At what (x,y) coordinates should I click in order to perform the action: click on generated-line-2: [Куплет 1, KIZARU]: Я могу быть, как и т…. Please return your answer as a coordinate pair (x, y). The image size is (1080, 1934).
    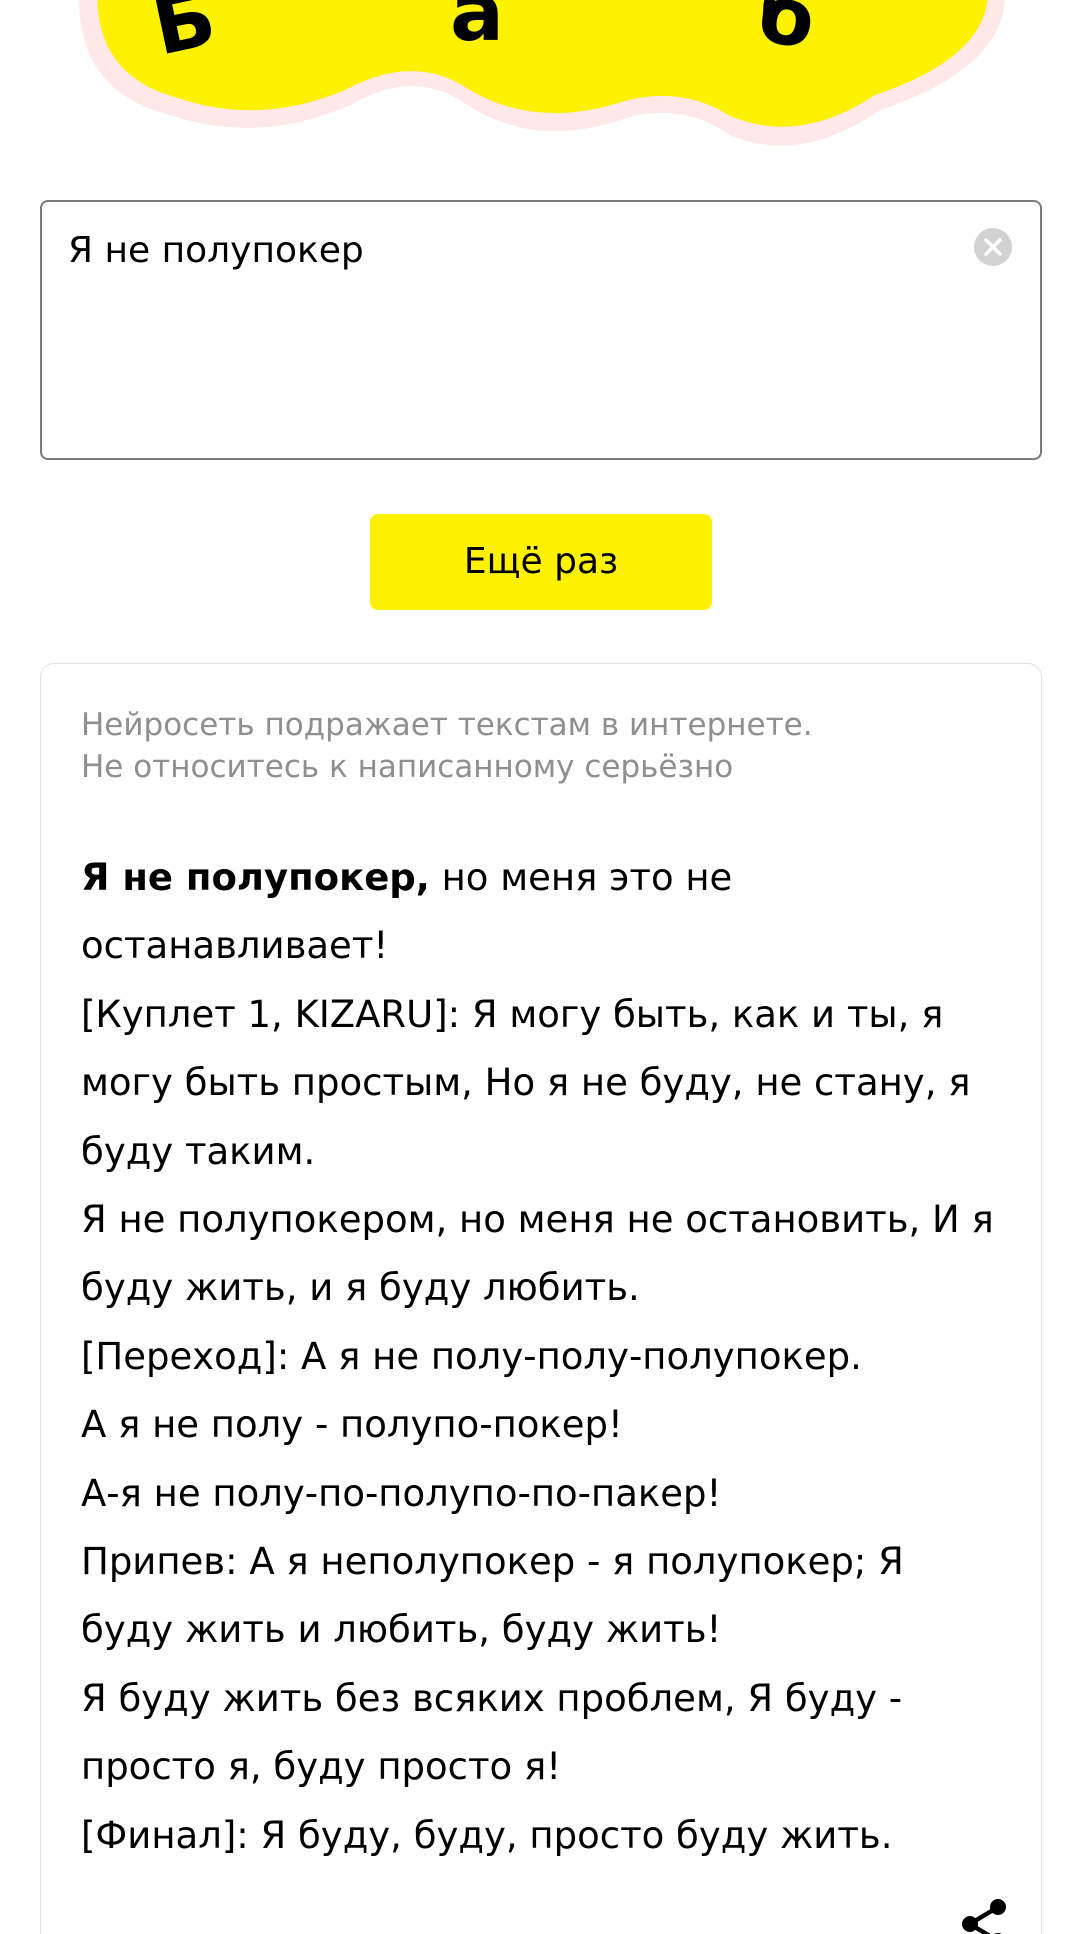
    Looking at the image, I should click on (526, 1082).